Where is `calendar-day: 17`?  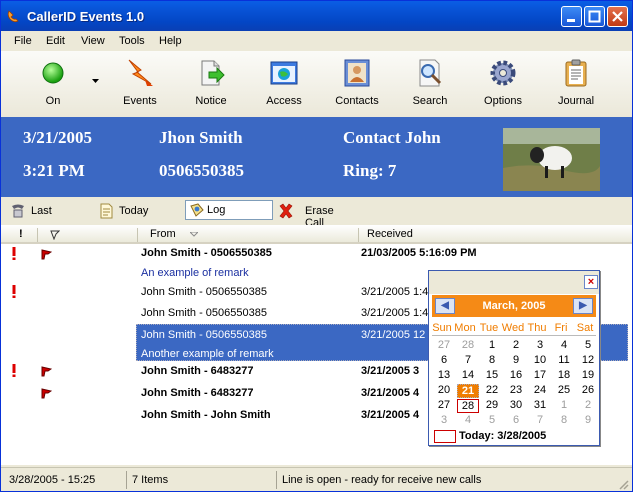
calendar-day: 17 is located at coordinates (540, 376).